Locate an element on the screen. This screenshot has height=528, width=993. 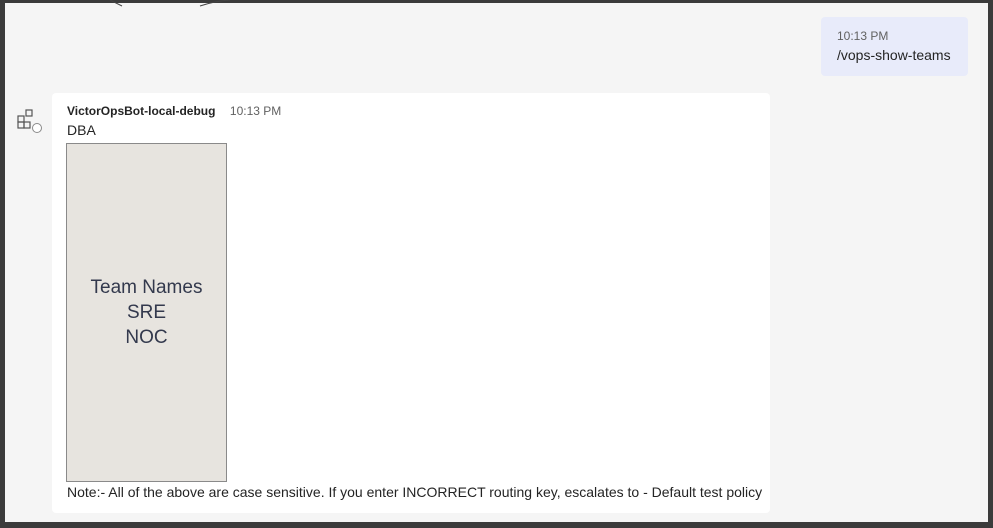
message-time: 10:13 PM is located at coordinates (255, 111).